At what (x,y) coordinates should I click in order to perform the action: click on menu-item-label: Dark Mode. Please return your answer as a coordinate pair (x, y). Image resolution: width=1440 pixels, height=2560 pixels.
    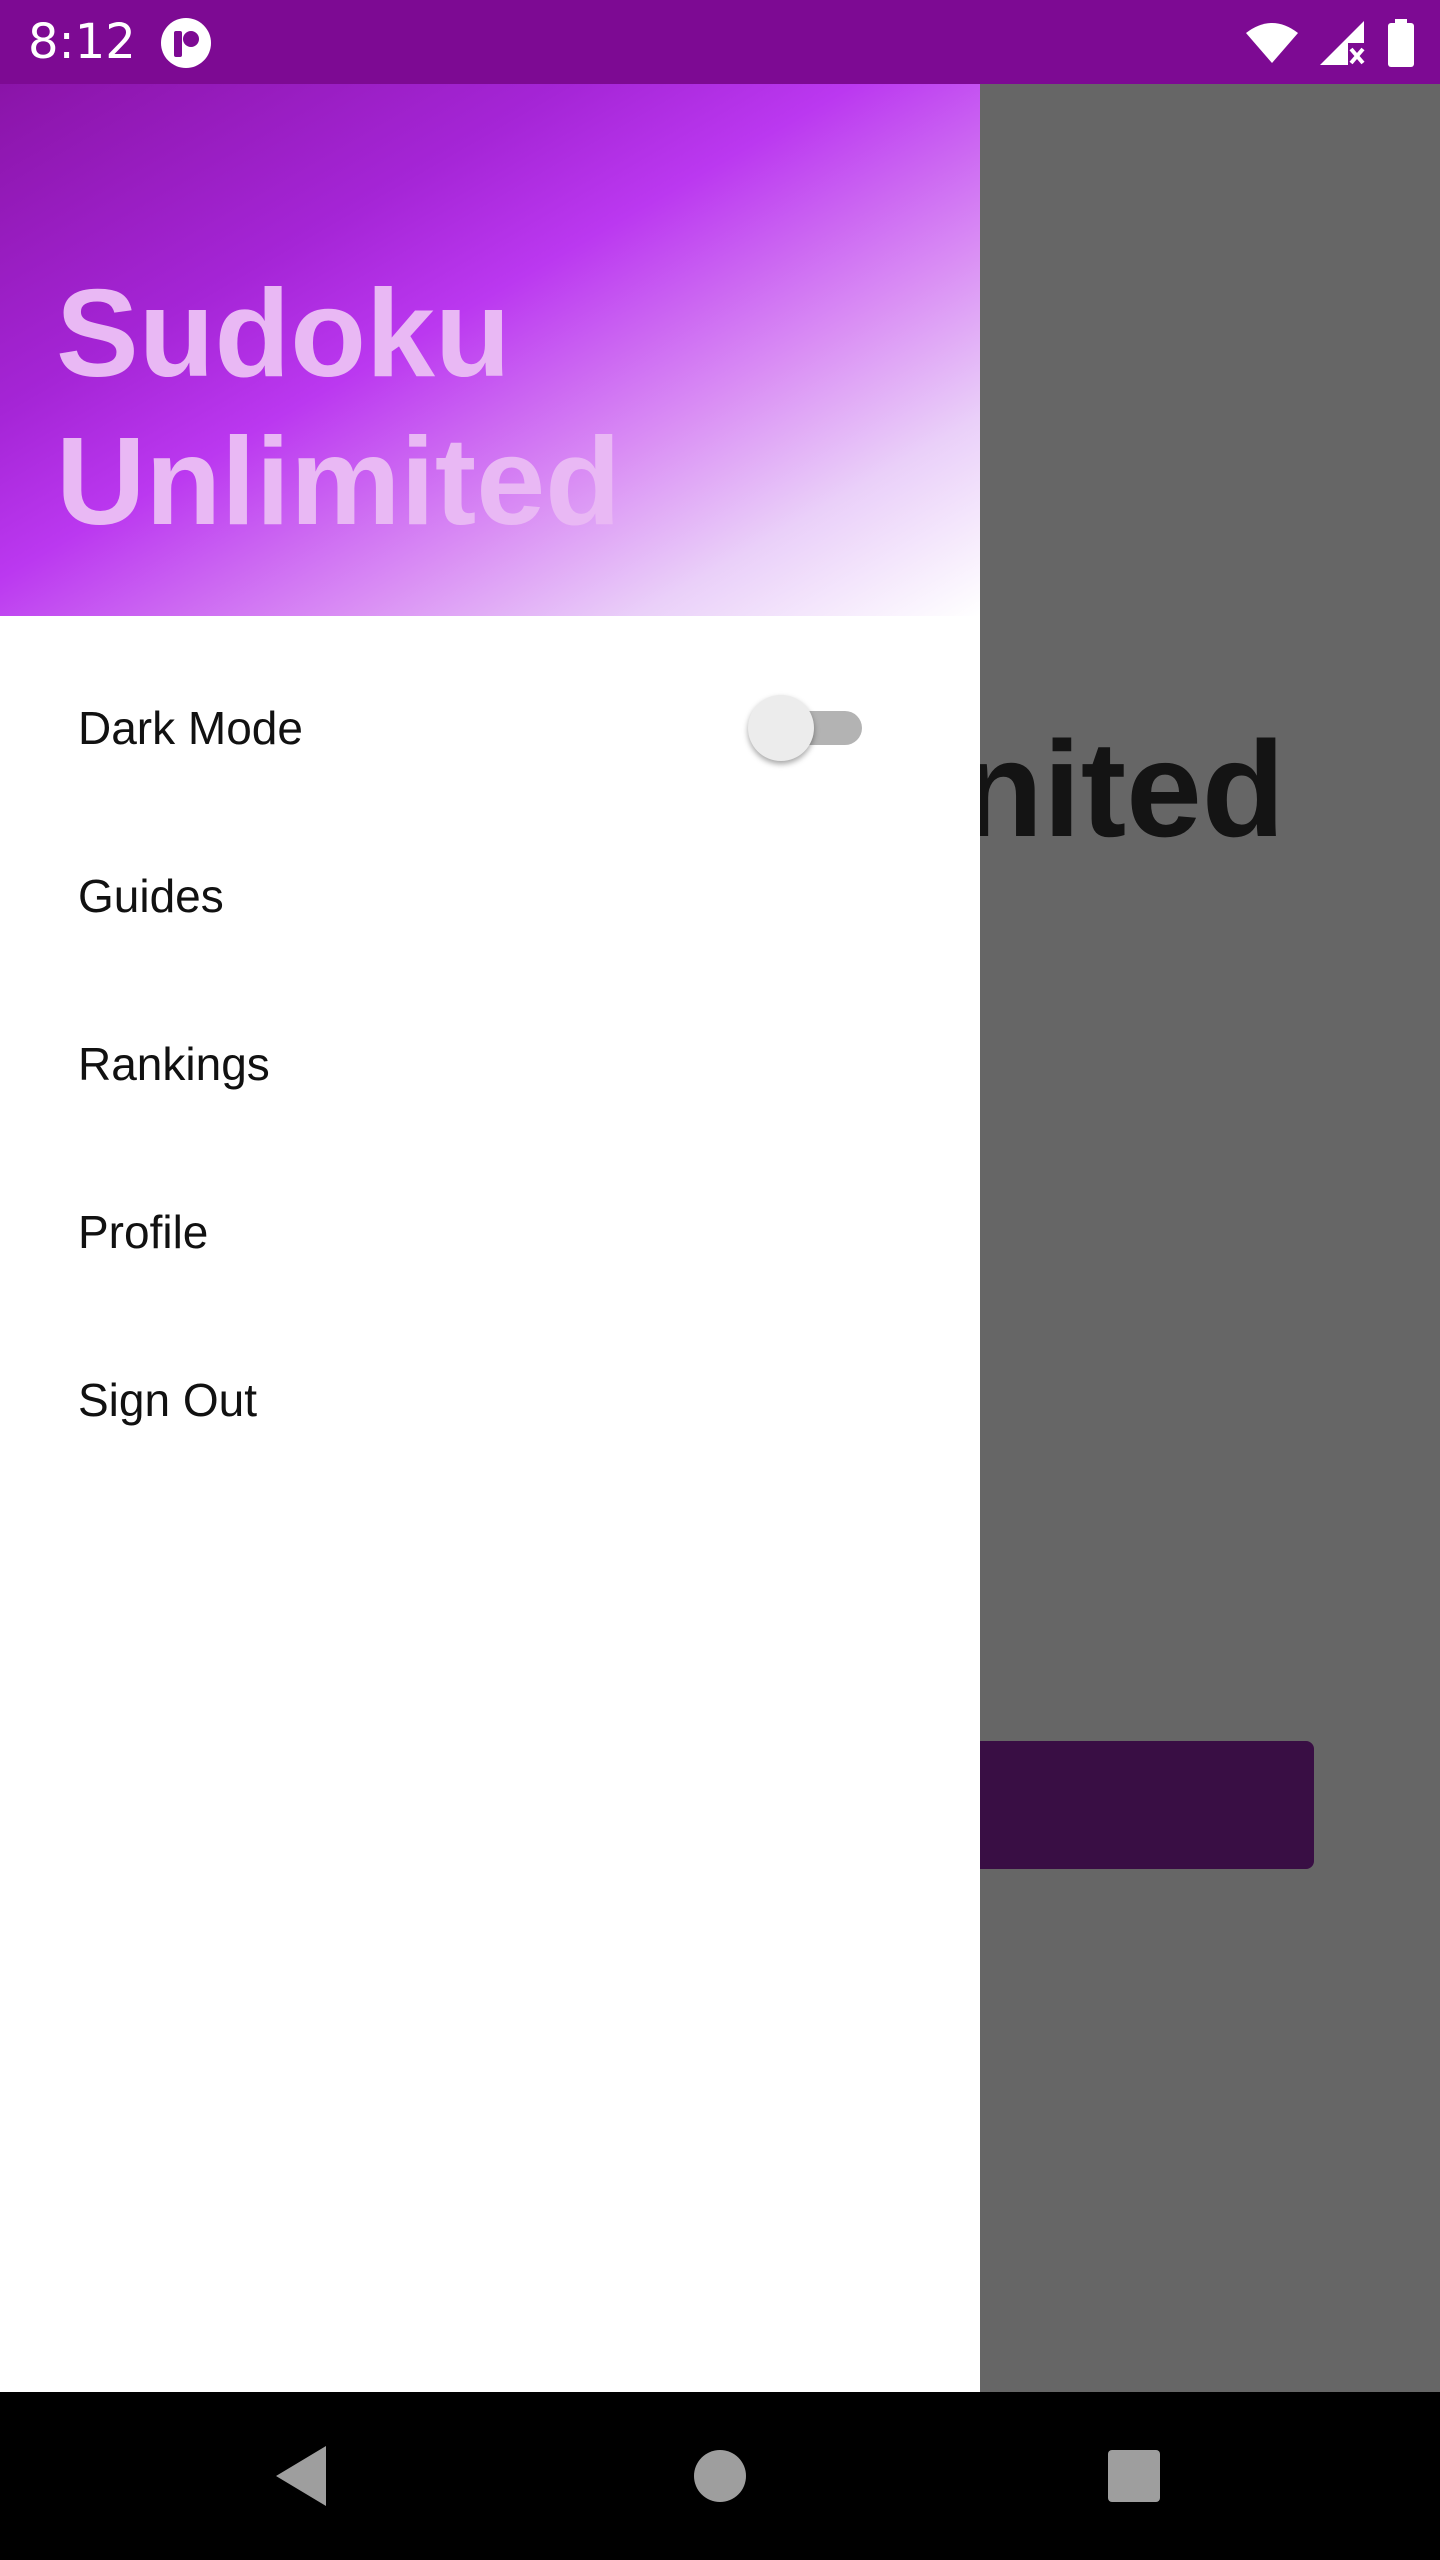
    Looking at the image, I should click on (190, 728).